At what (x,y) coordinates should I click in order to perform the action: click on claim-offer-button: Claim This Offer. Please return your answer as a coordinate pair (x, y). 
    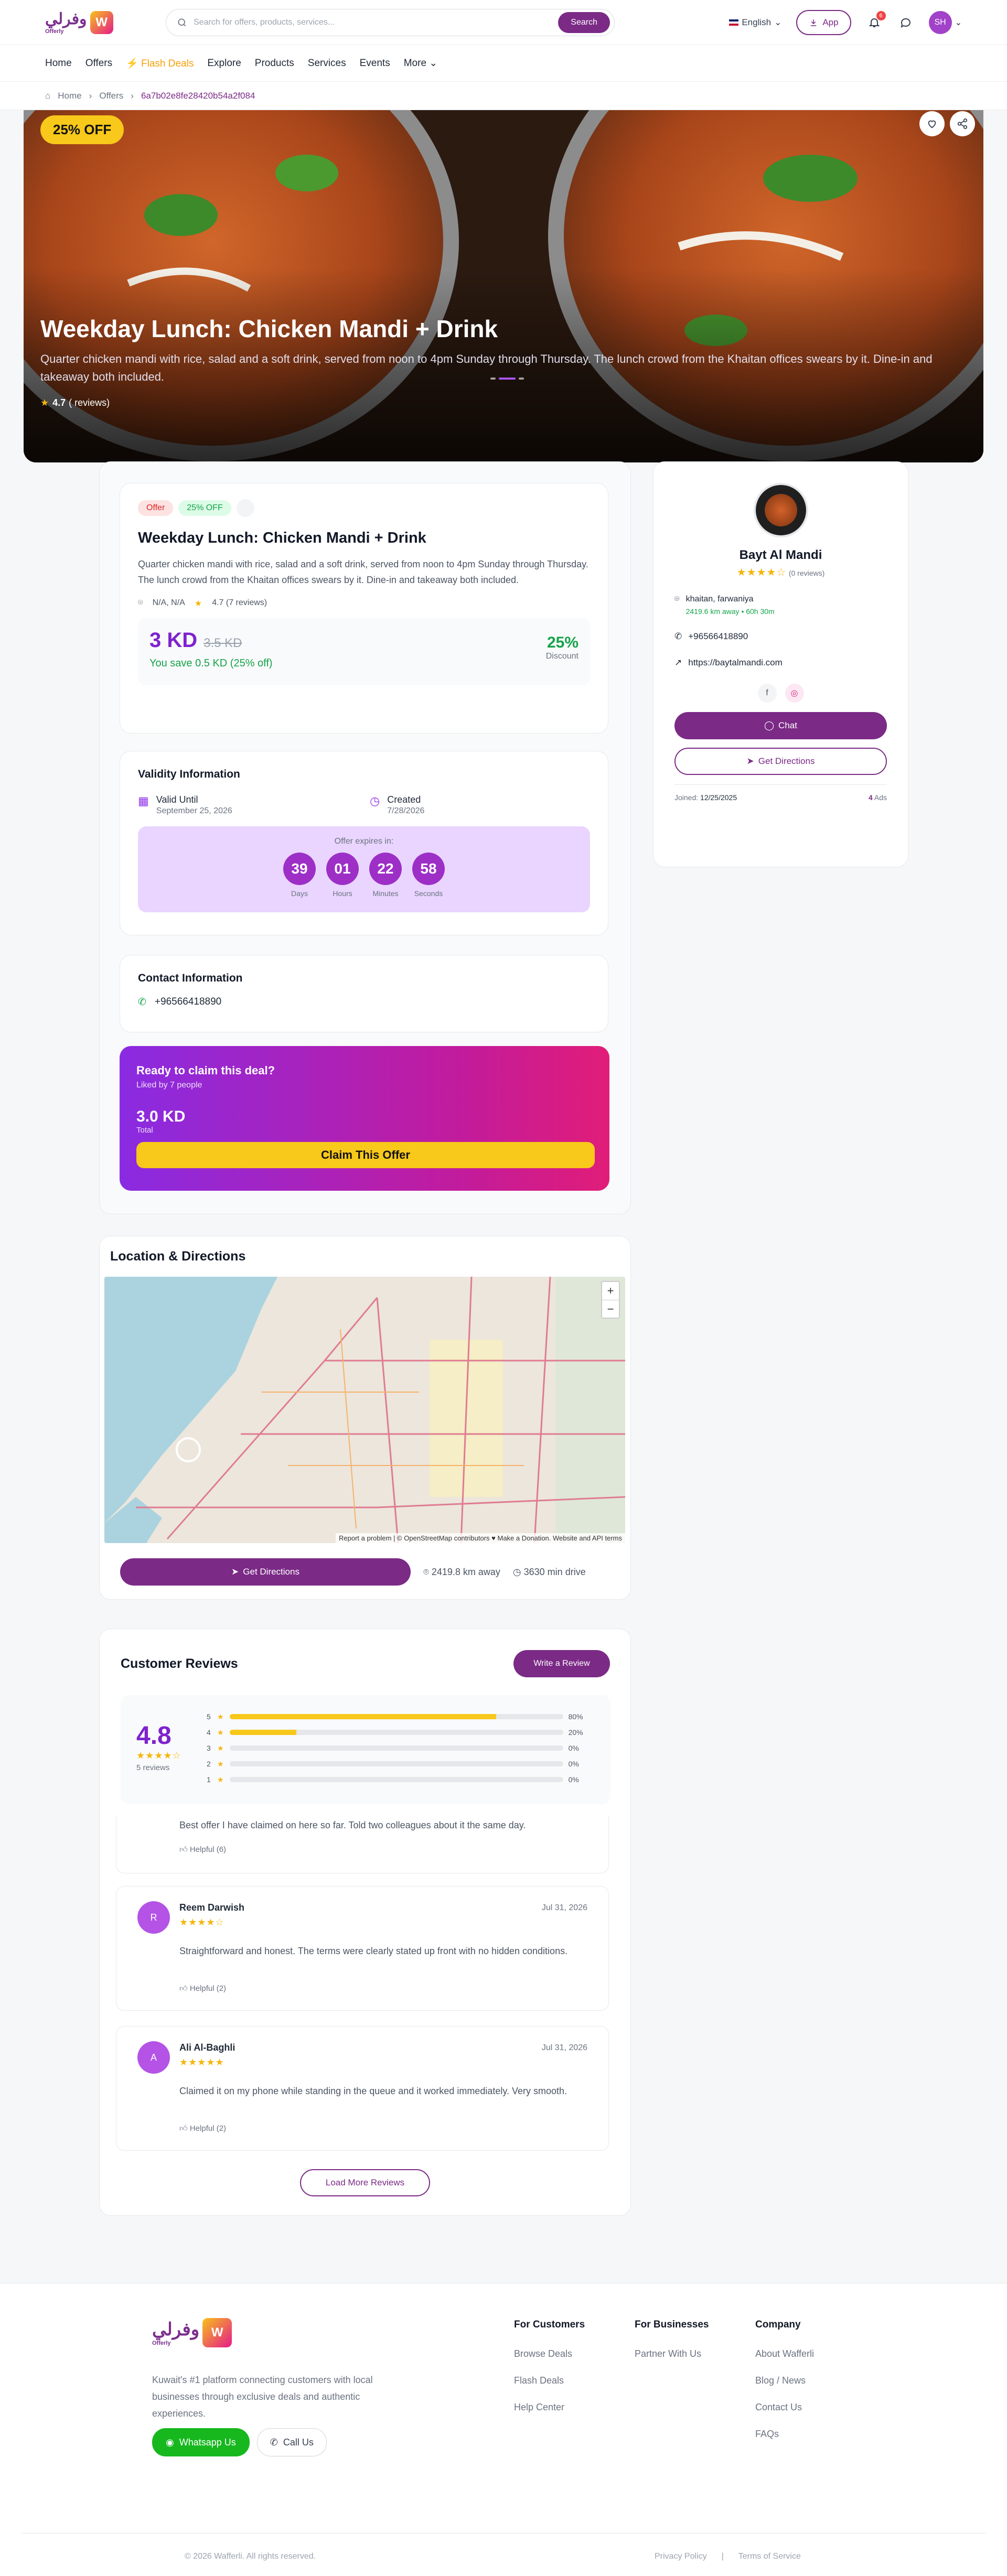
    Looking at the image, I should click on (366, 1155).